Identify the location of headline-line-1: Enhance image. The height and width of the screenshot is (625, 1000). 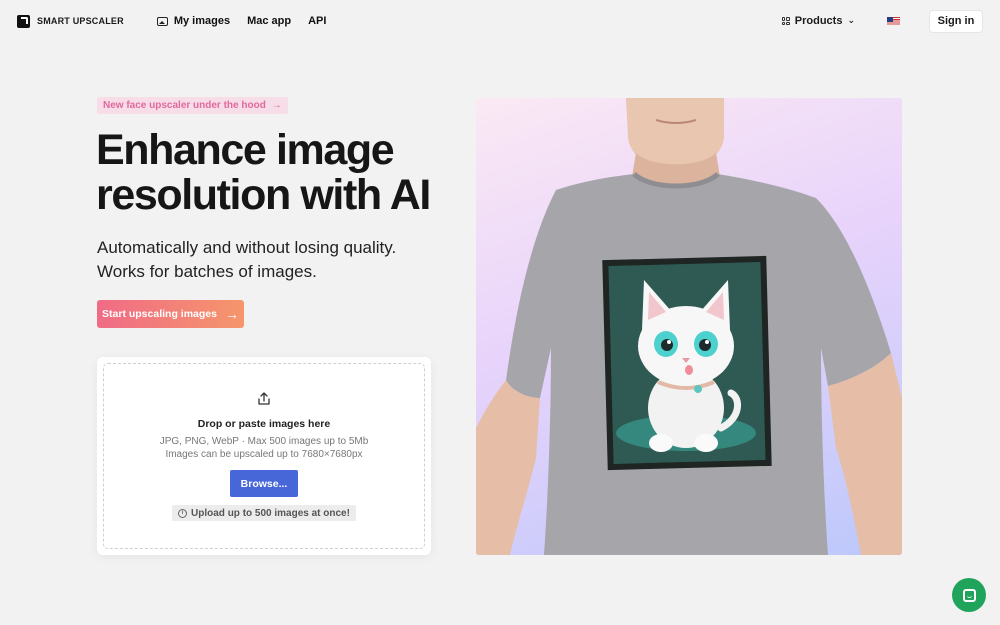
(245, 150).